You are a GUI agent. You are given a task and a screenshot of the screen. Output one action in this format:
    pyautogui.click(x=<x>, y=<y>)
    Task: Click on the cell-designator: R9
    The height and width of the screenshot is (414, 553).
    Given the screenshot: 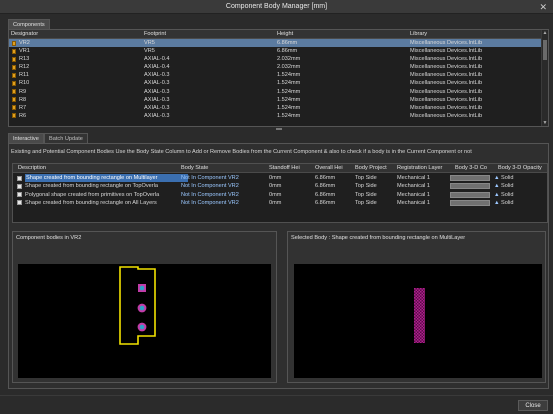 What is the action you would take?
    pyautogui.click(x=23, y=91)
    